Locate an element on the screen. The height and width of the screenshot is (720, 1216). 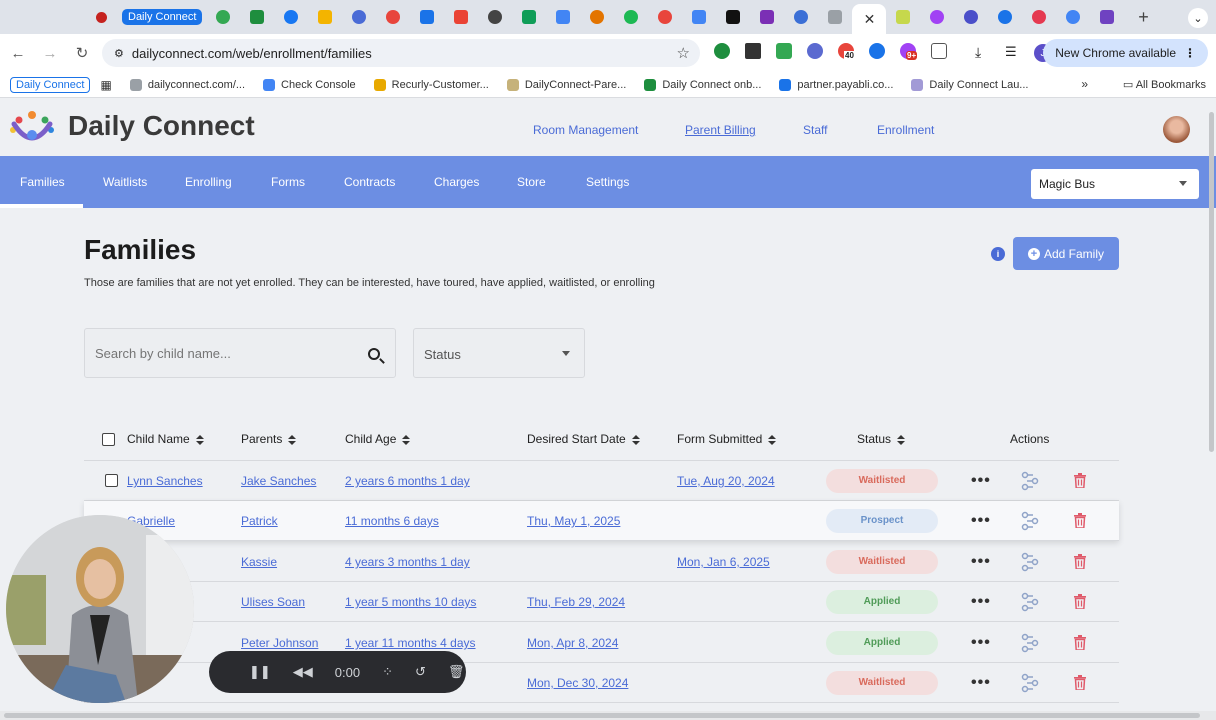
parent-name-link: Patrick is located at coordinates (259, 521).